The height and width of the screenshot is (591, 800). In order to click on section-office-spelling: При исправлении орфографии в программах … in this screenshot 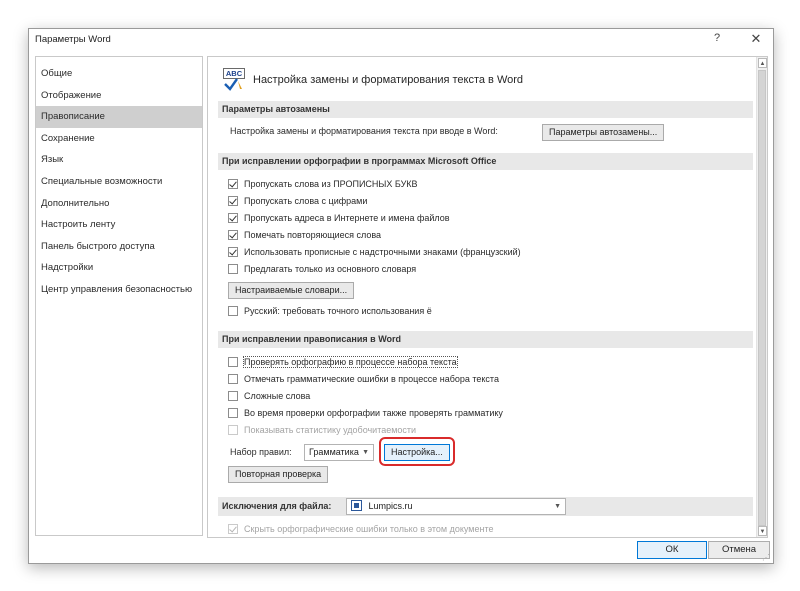, I will do `click(485, 161)`.